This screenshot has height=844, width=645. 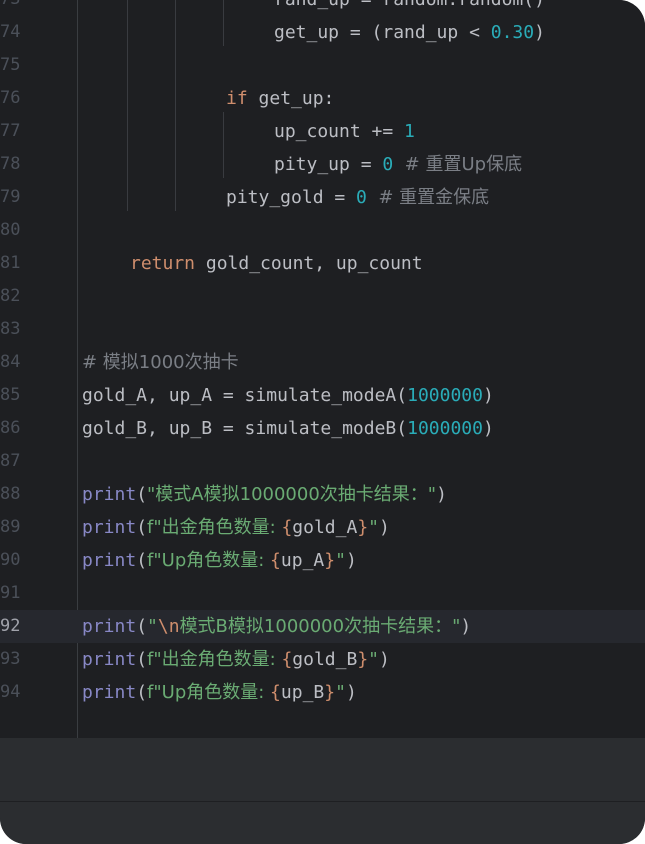 I want to click on line-number: 92, so click(x=10, y=626).